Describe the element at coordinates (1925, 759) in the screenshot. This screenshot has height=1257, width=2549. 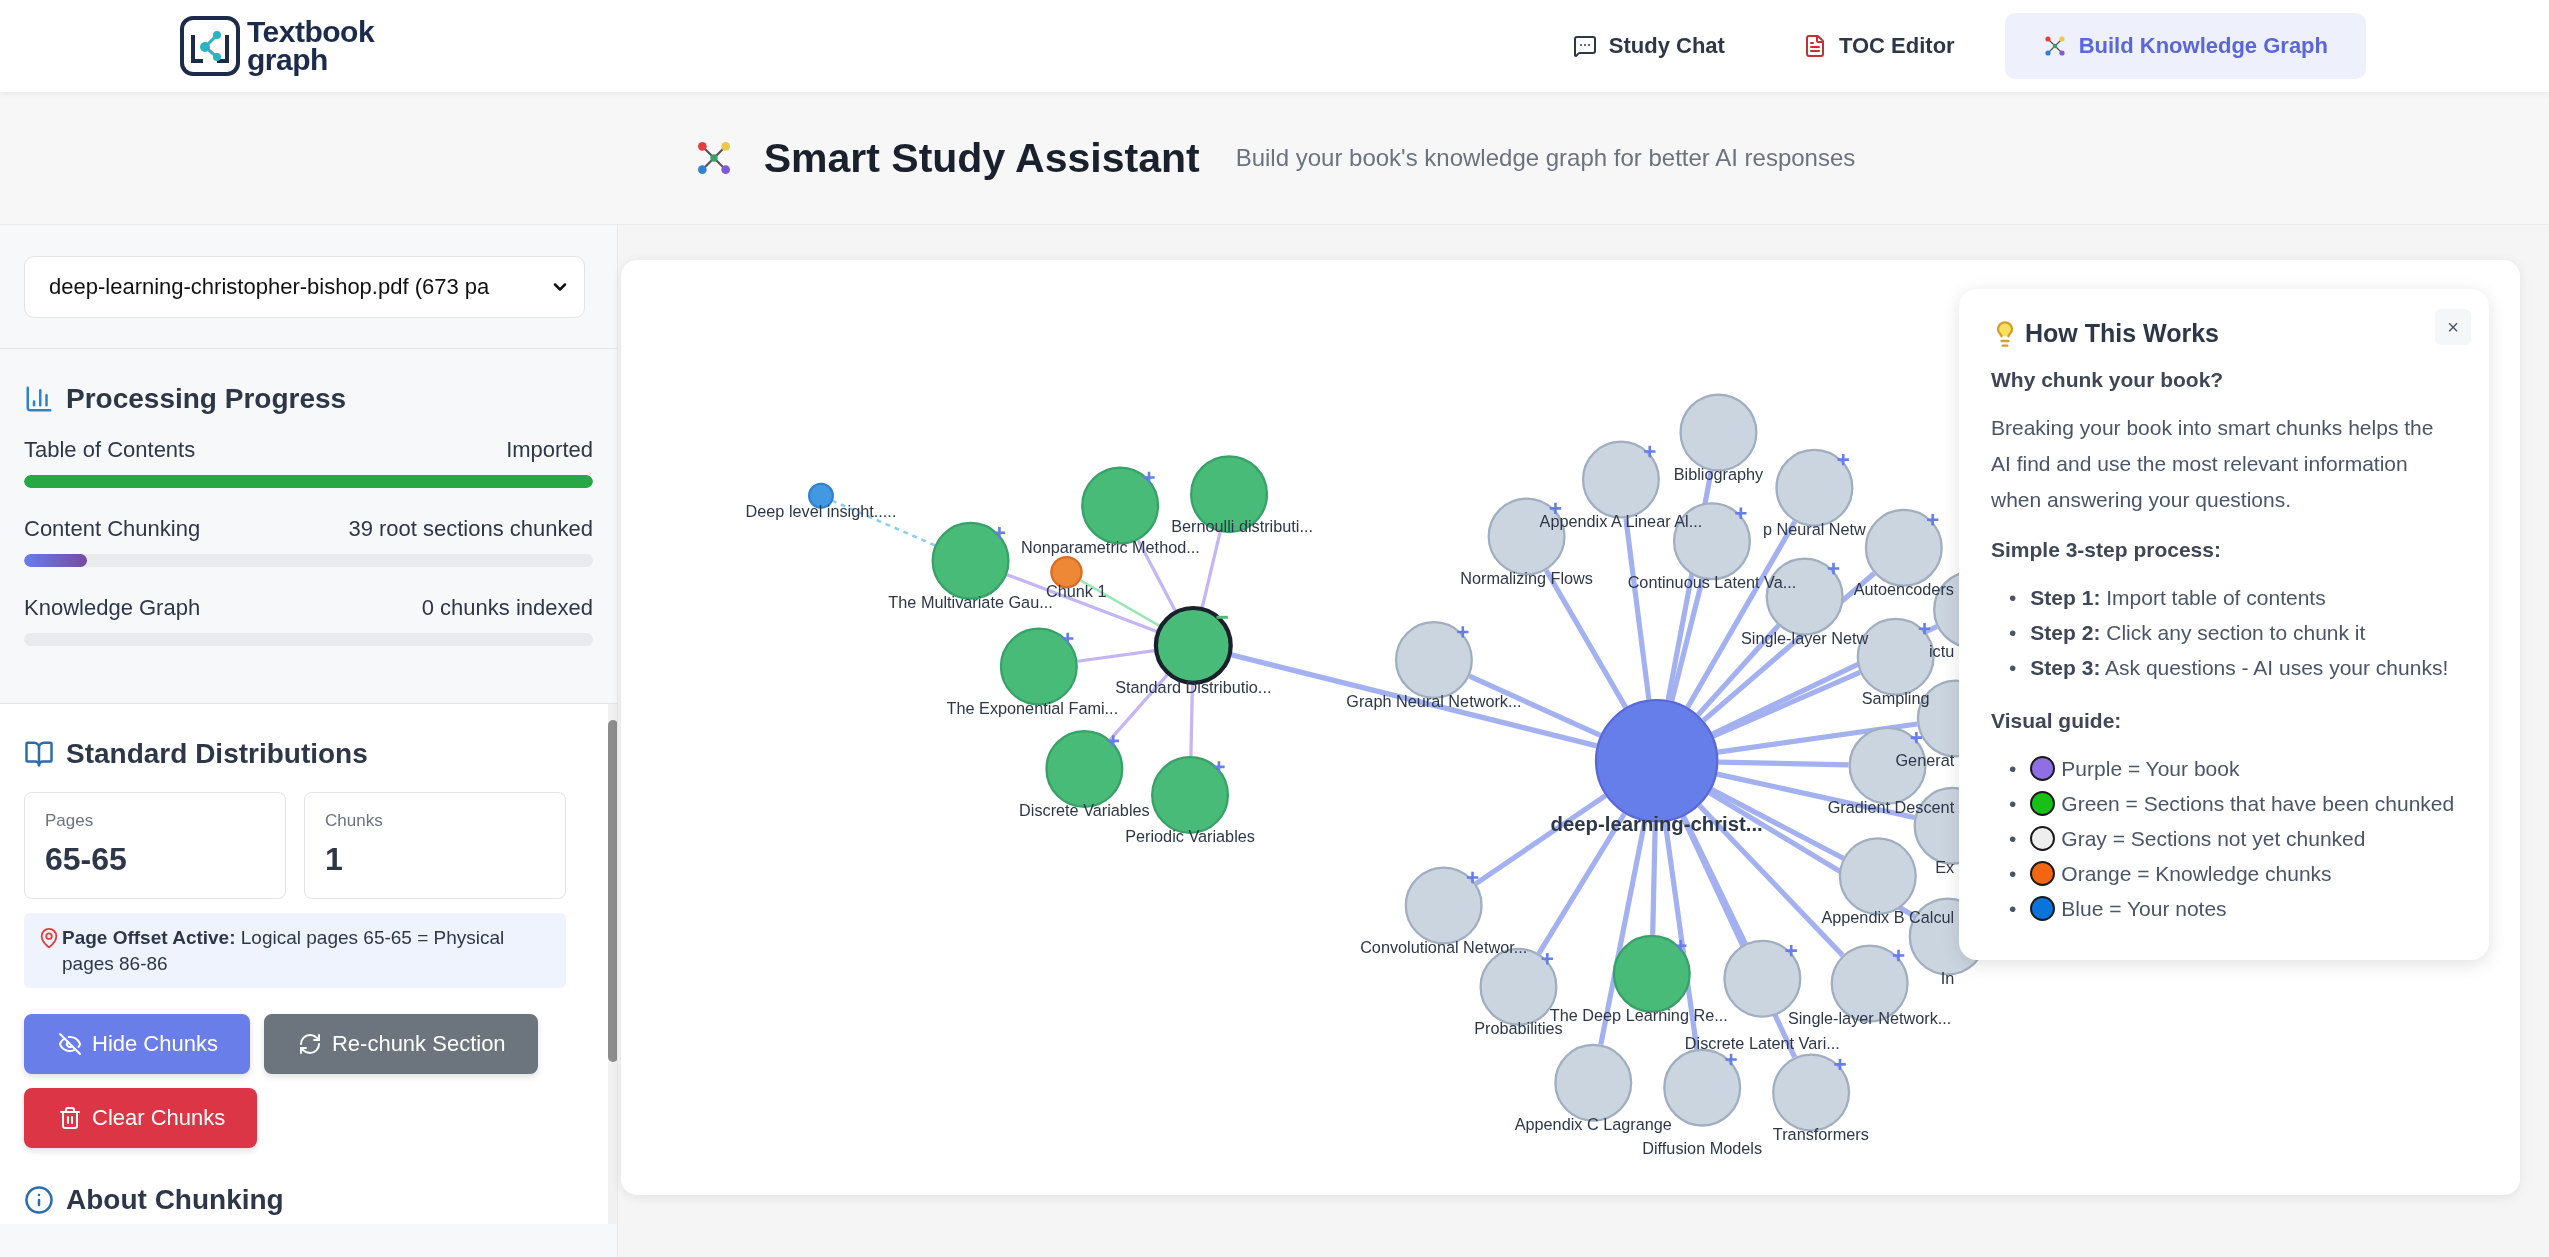
I see `node-label: Generat` at that location.